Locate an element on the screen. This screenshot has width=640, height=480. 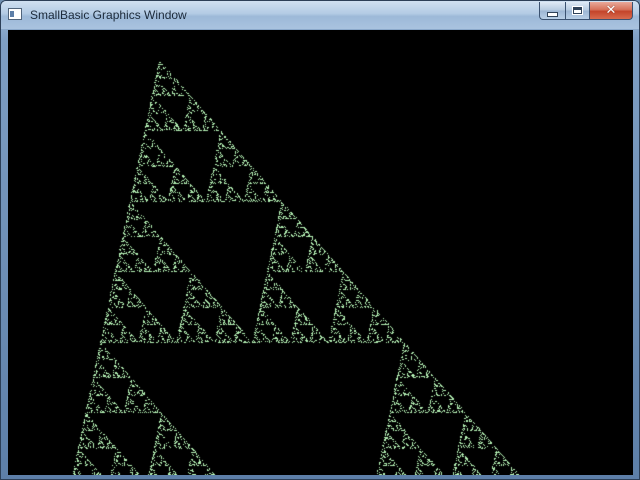
caption-buttons: ✕ is located at coordinates (586, 11).